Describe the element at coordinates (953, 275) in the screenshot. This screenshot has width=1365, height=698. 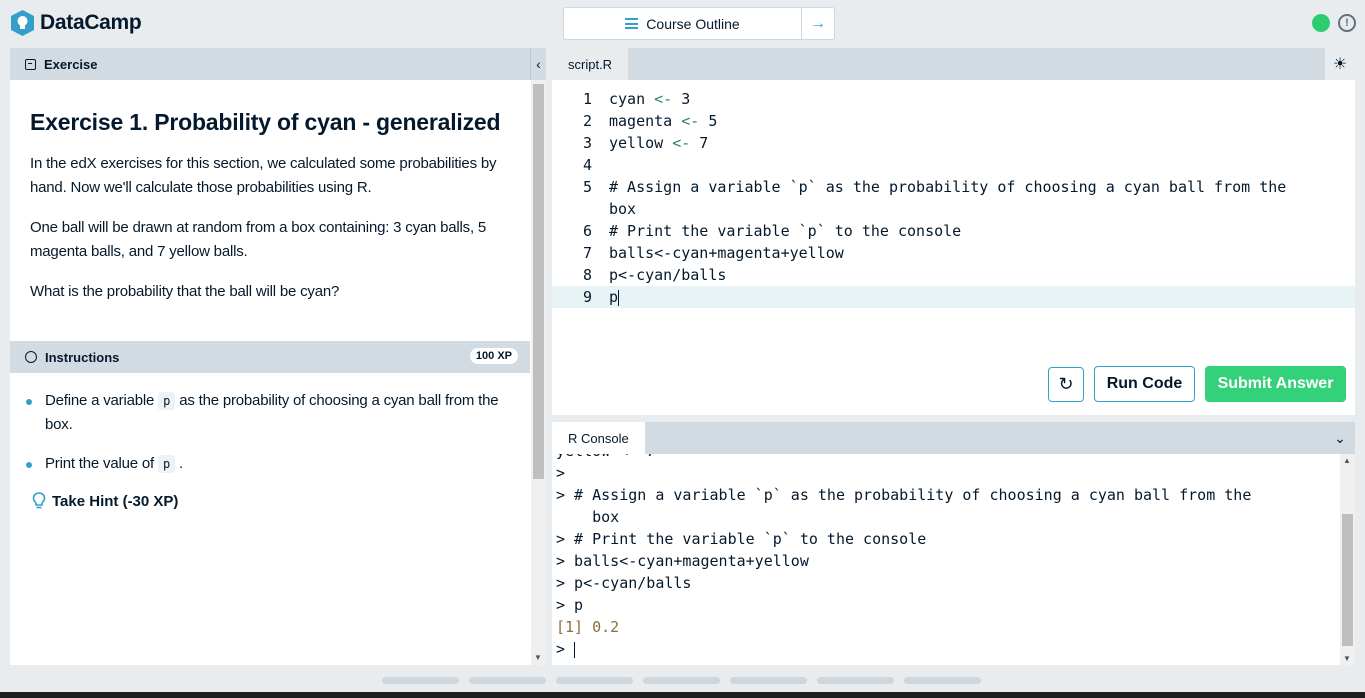
I see `code-line: 8 p<-cyan/balls` at that location.